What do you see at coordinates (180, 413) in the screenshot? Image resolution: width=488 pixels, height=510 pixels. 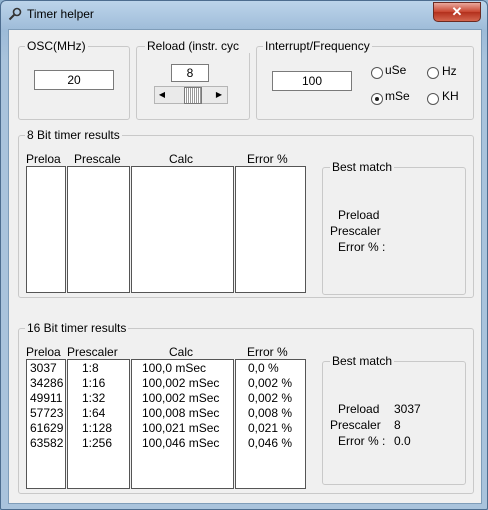 I see `table-row: 100,008 mSec` at bounding box center [180, 413].